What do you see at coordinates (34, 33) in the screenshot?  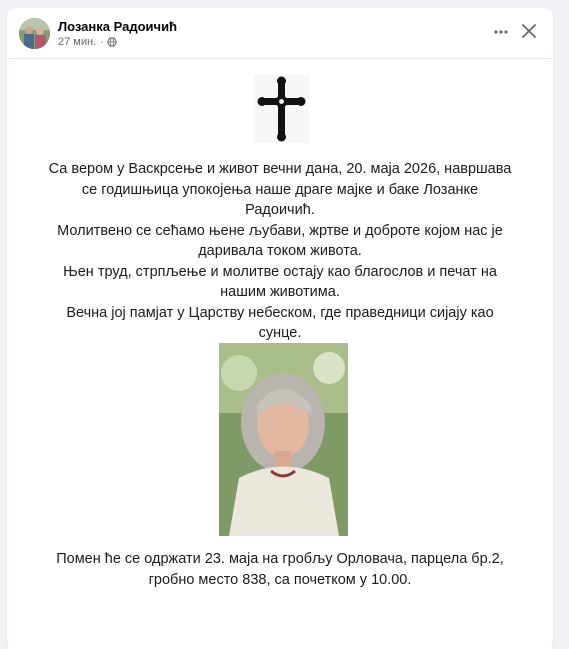 I see `avatar` at bounding box center [34, 33].